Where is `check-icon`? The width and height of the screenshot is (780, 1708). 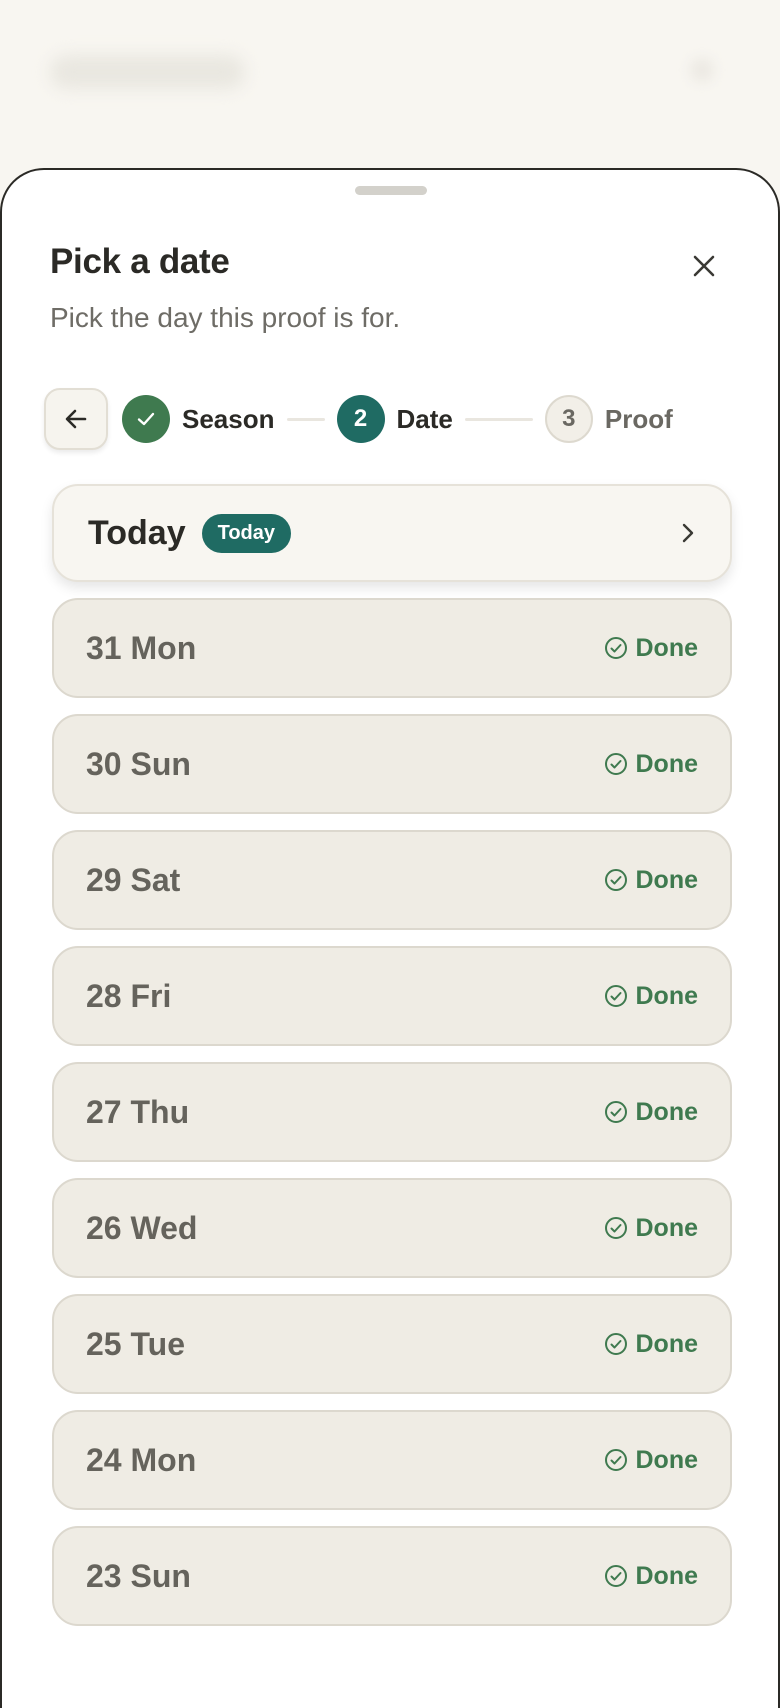 check-icon is located at coordinates (146, 419).